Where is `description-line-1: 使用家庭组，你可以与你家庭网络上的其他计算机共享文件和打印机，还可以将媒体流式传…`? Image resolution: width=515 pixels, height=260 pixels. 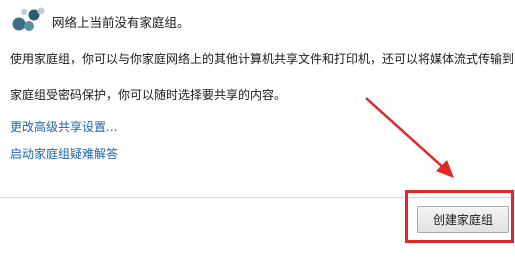 description-line-1: 使用家庭组，你可以与你家庭网络上的其他计算机共享文件和打印机，还可以将媒体流式传… is located at coordinates (262, 59).